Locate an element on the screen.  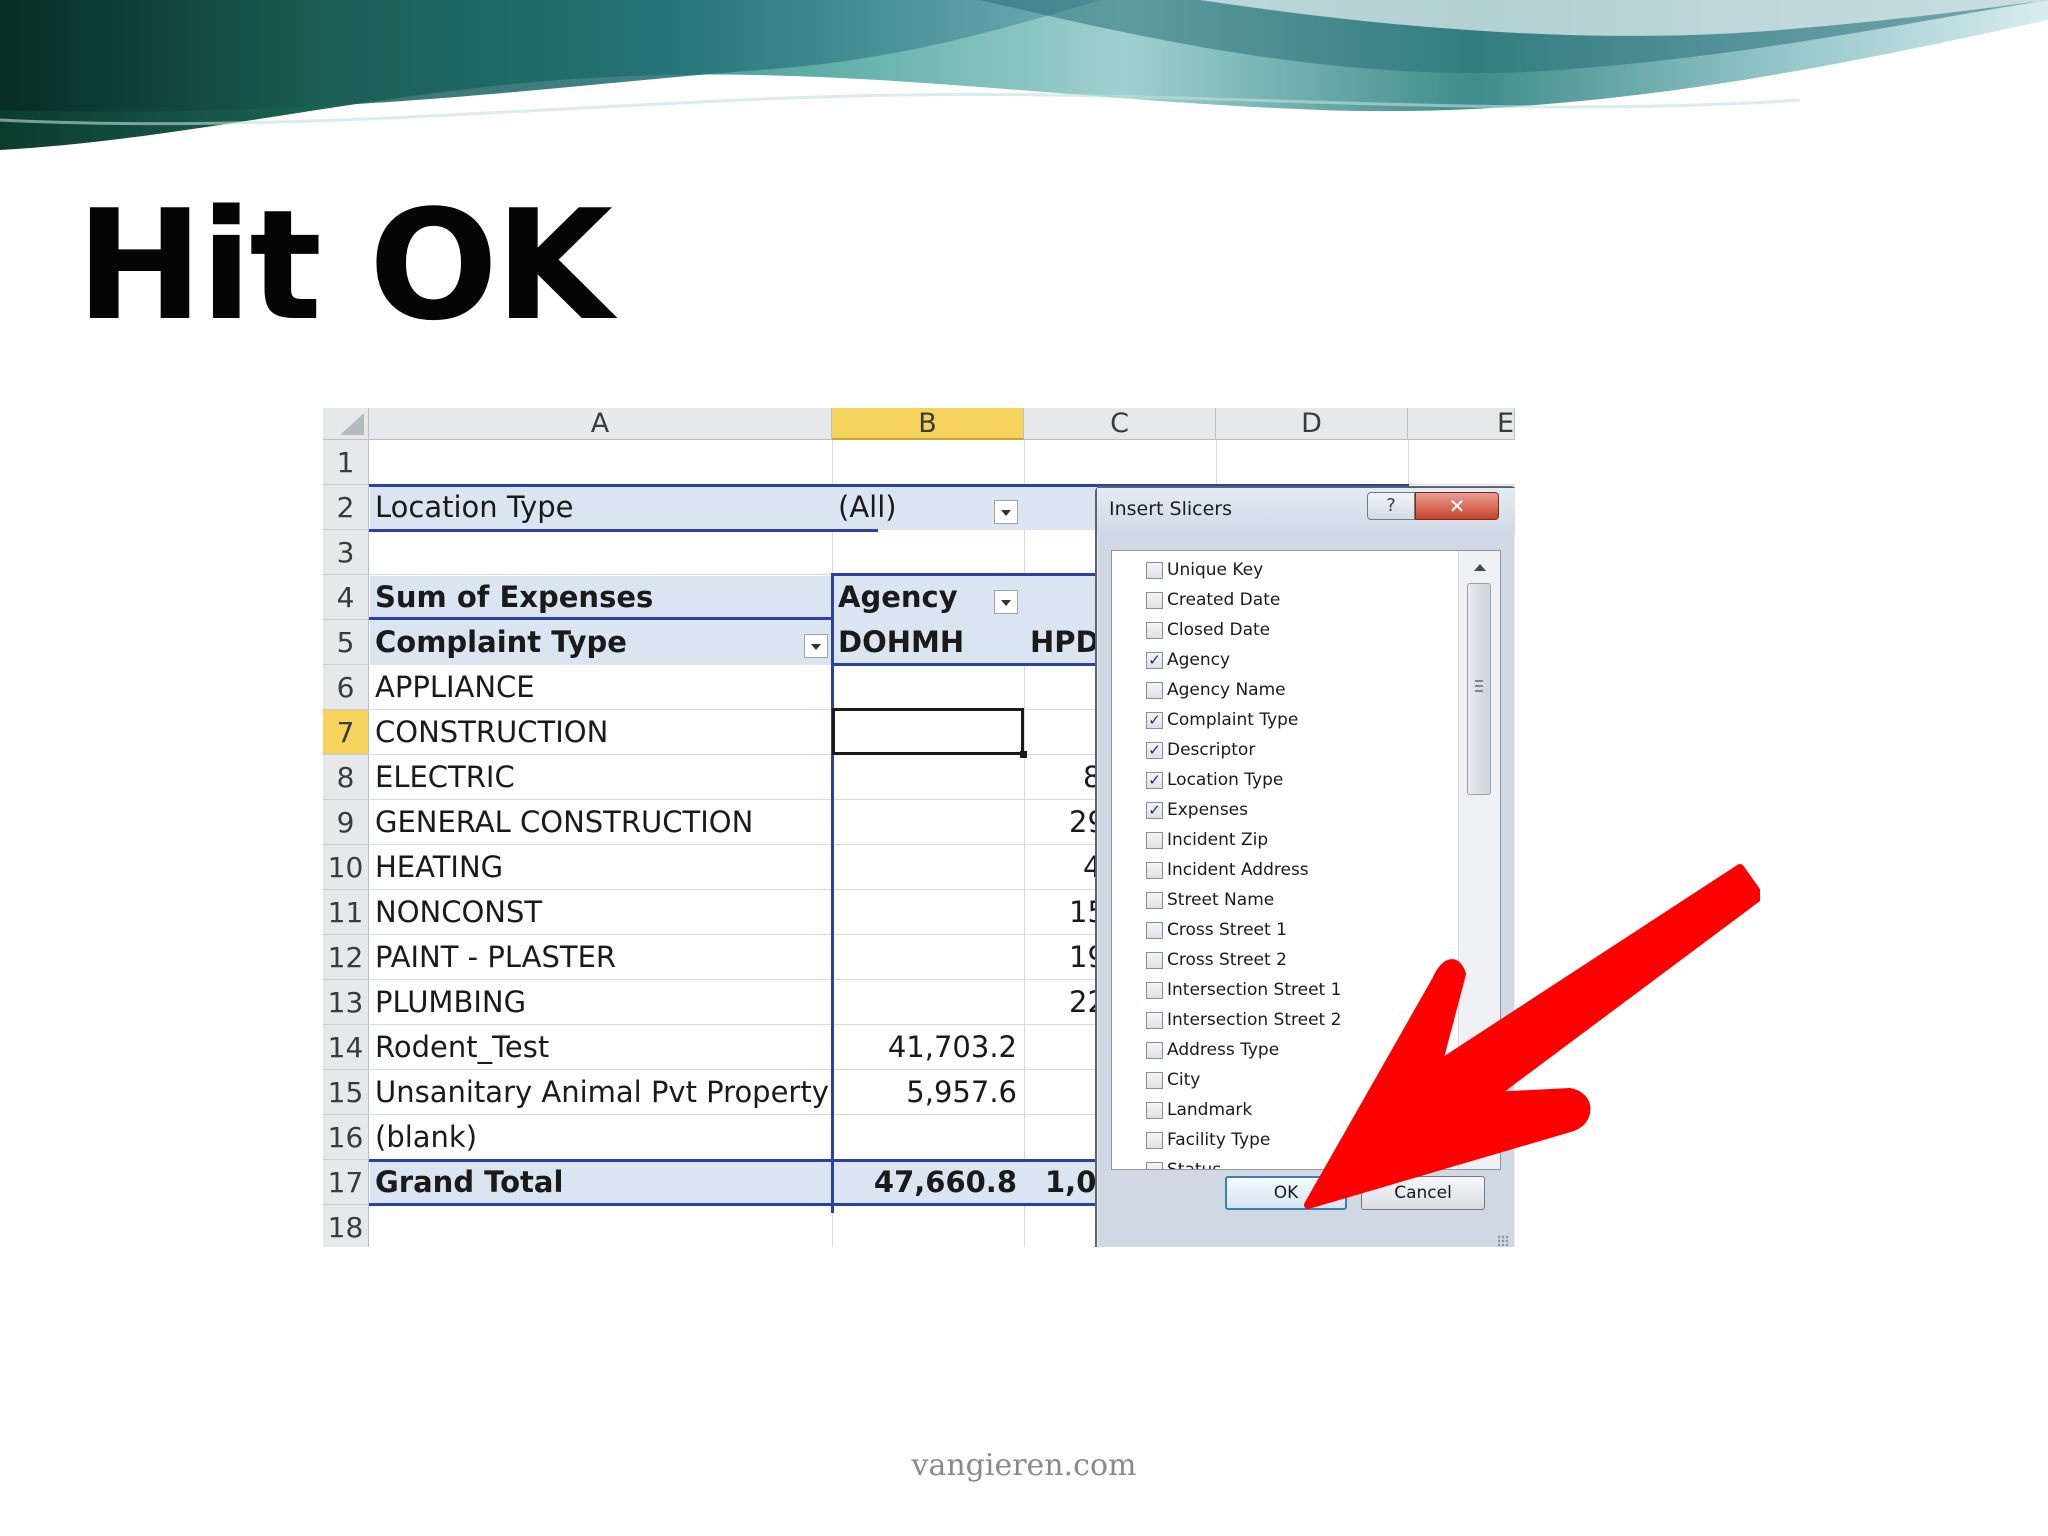
filter-icon is located at coordinates (816, 646).